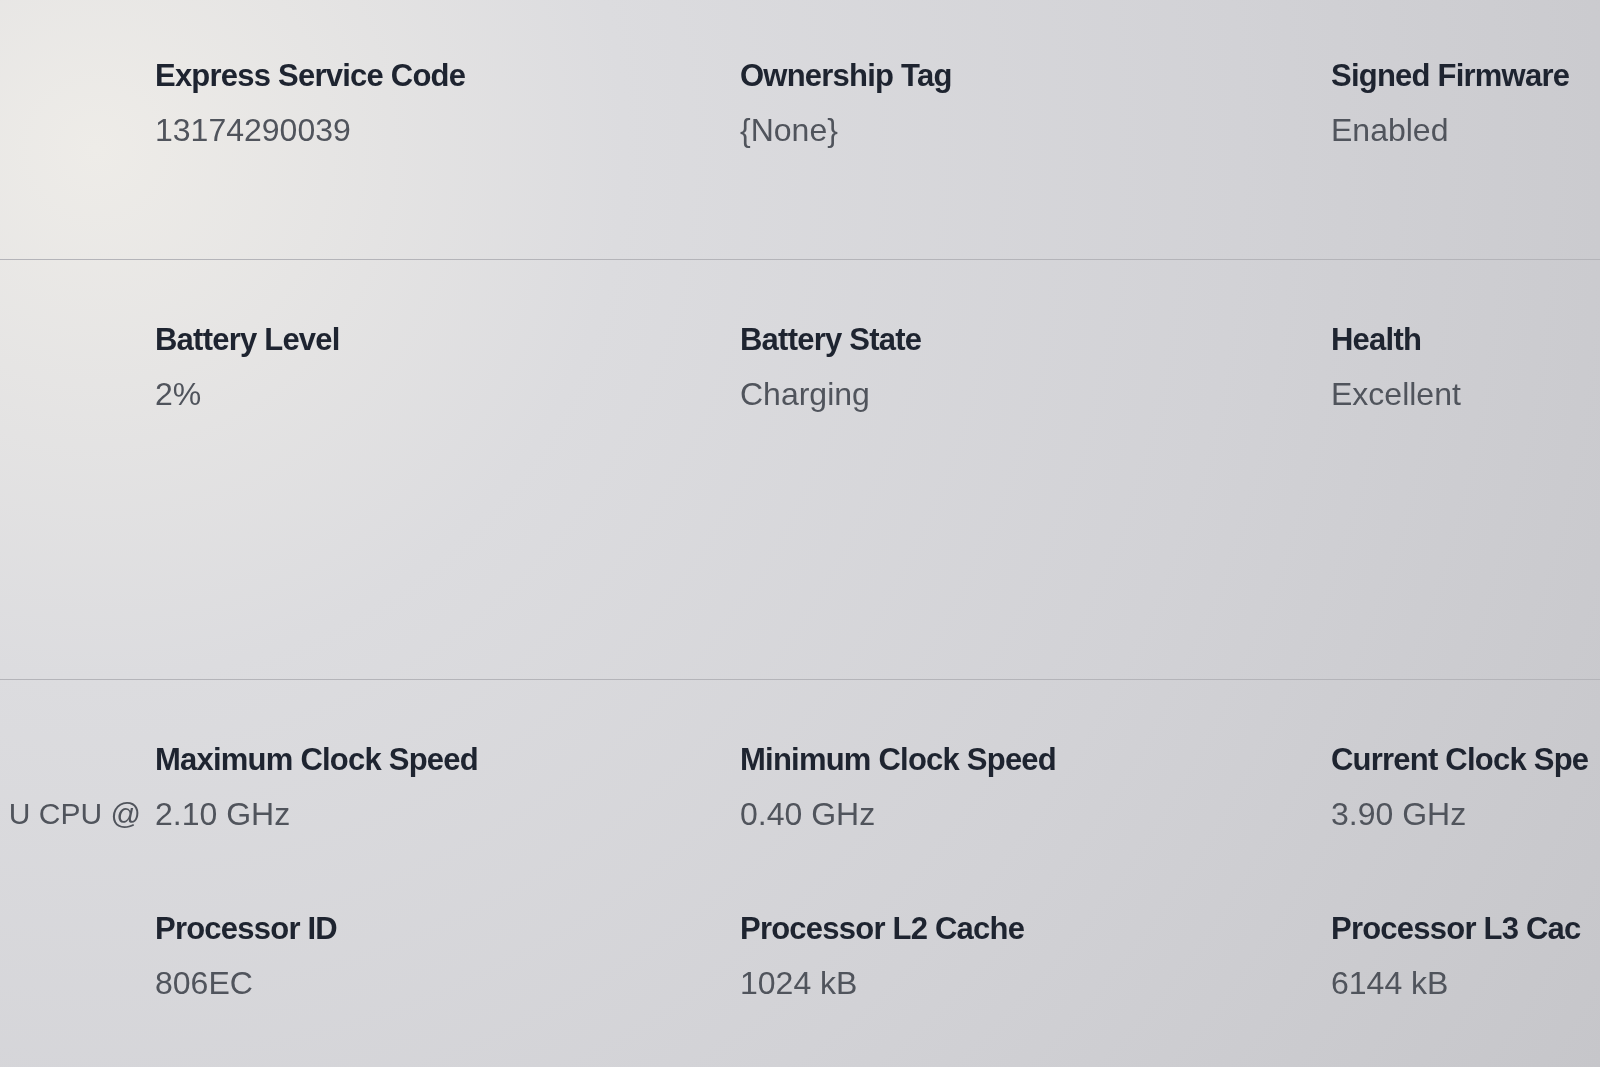  What do you see at coordinates (1450, 76) in the screenshot?
I see `field-label: Signed Firmware` at bounding box center [1450, 76].